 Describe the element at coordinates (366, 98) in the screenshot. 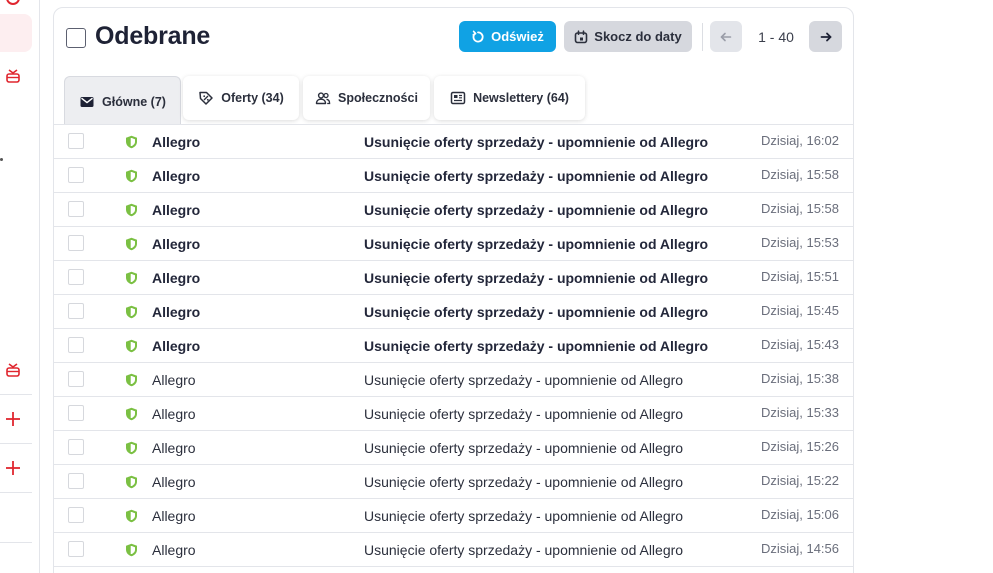

I see `tab-social: Społeczności` at that location.